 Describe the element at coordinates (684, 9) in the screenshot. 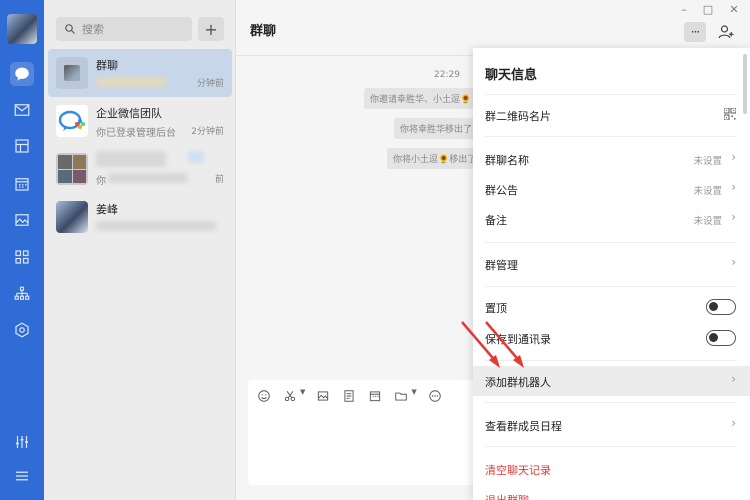

I see `minimize-button: –` at that location.